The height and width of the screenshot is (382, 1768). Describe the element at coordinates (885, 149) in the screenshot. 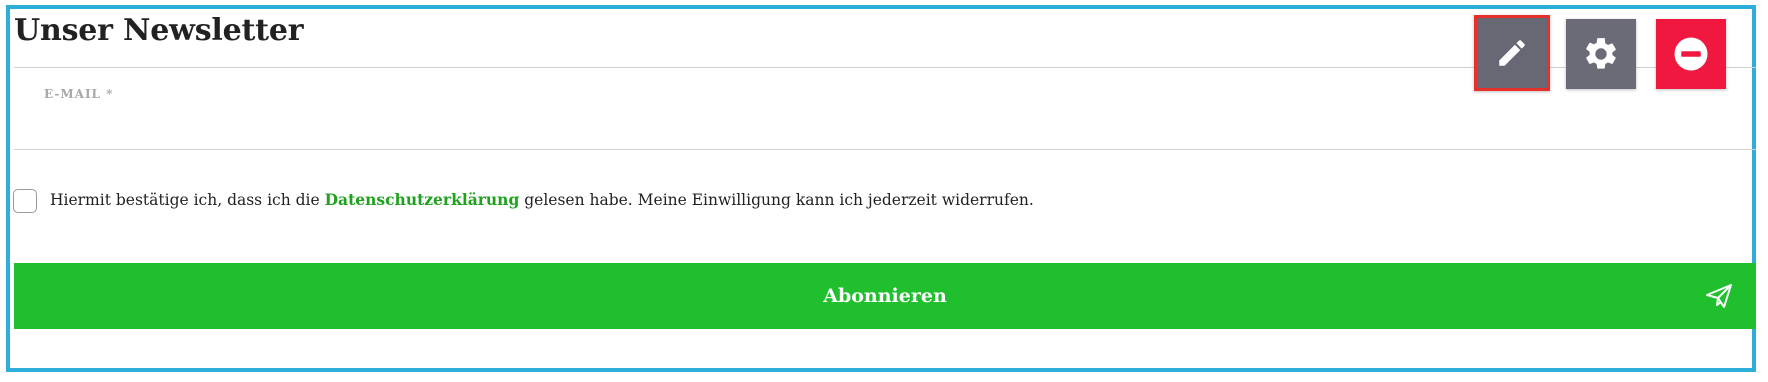

I see `email-underline` at that location.